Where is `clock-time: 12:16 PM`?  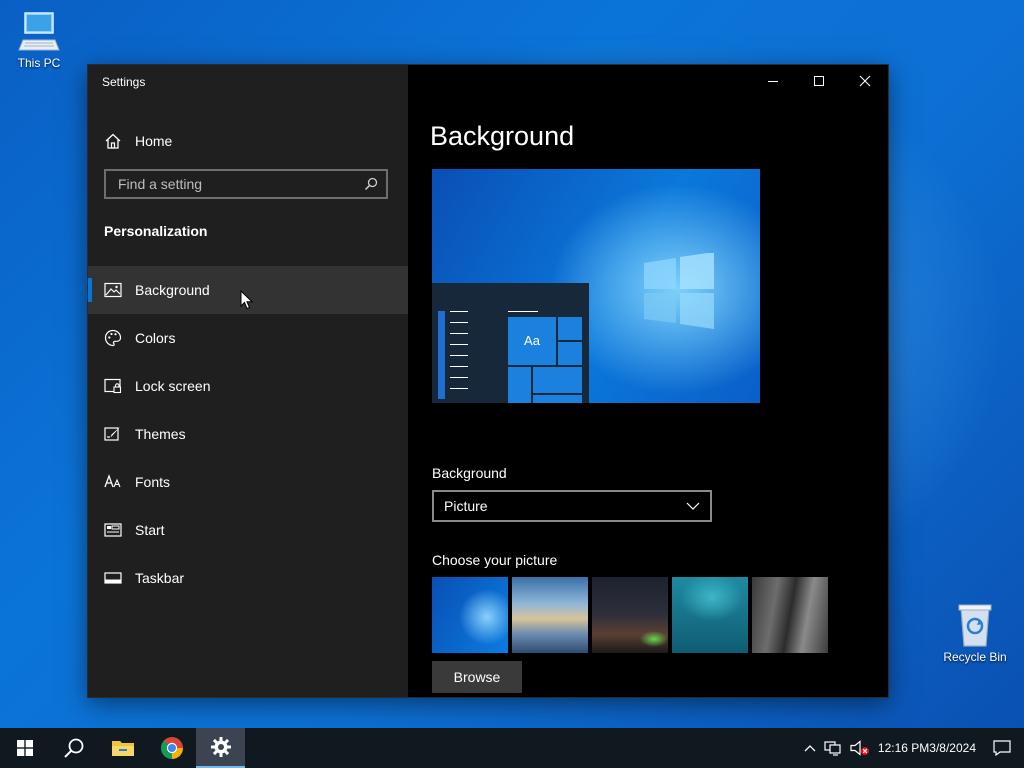
clock-time: 12:16 PM is located at coordinates (903, 747).